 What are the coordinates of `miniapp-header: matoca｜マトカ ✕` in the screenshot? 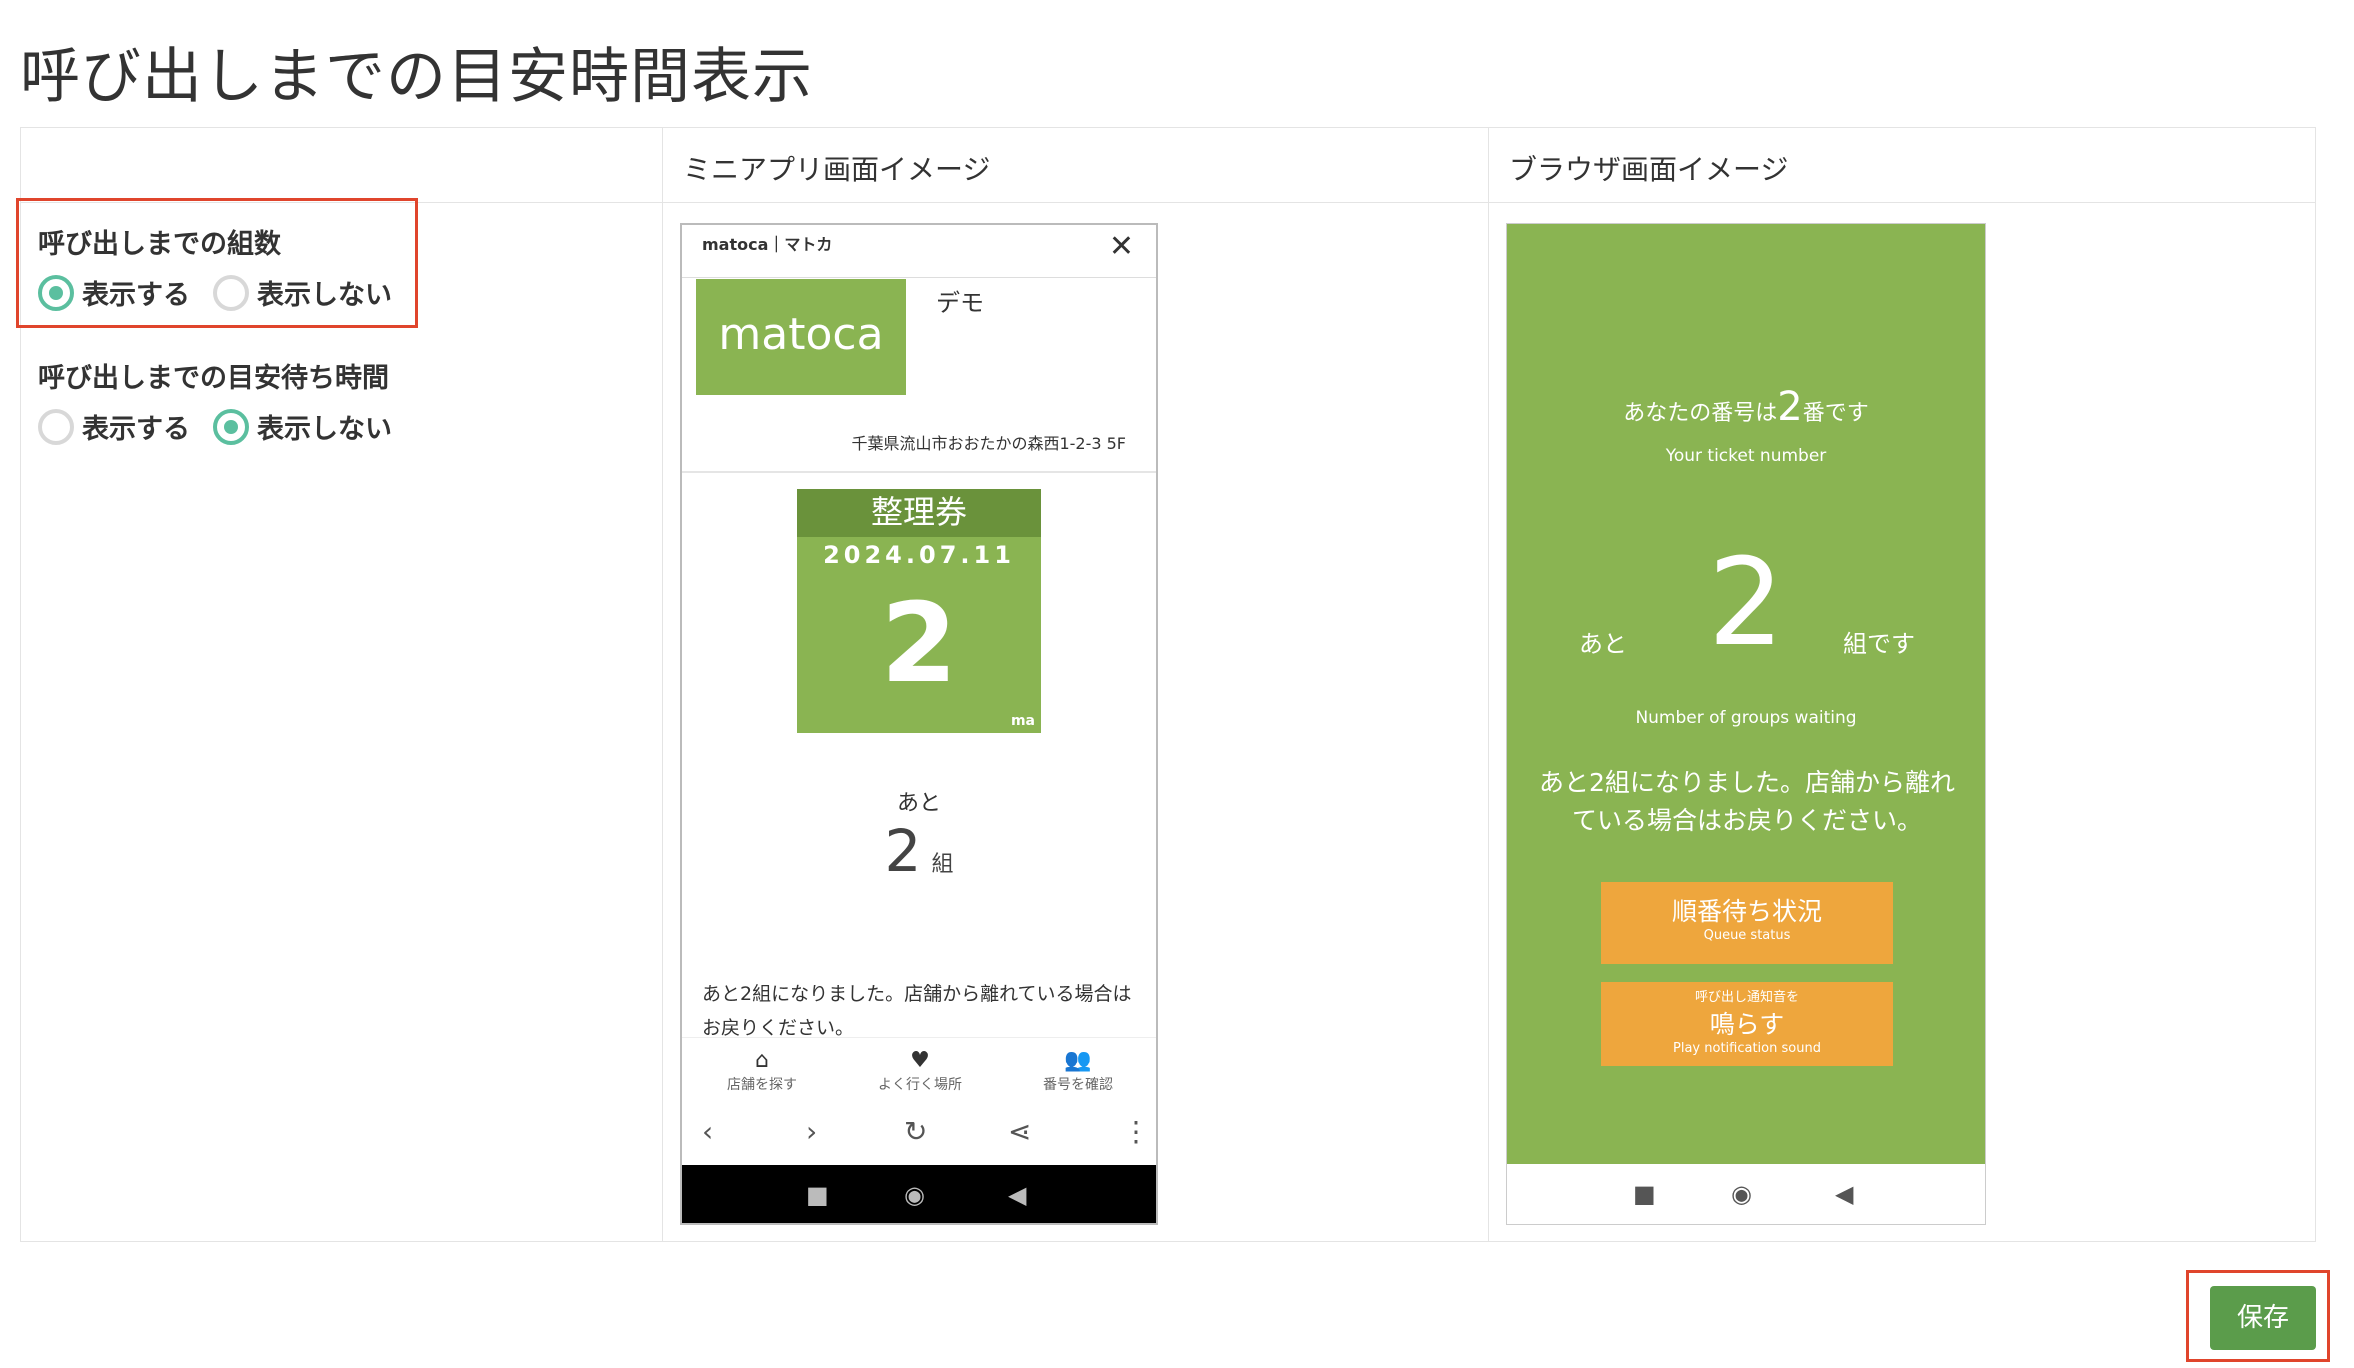 It's located at (919, 251).